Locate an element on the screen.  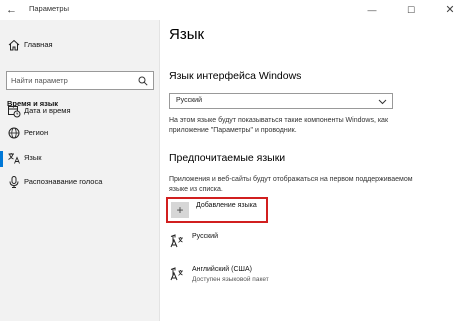
language-item-english-us: Английский (США) Доступен языковой пакет is located at coordinates (270, 277).